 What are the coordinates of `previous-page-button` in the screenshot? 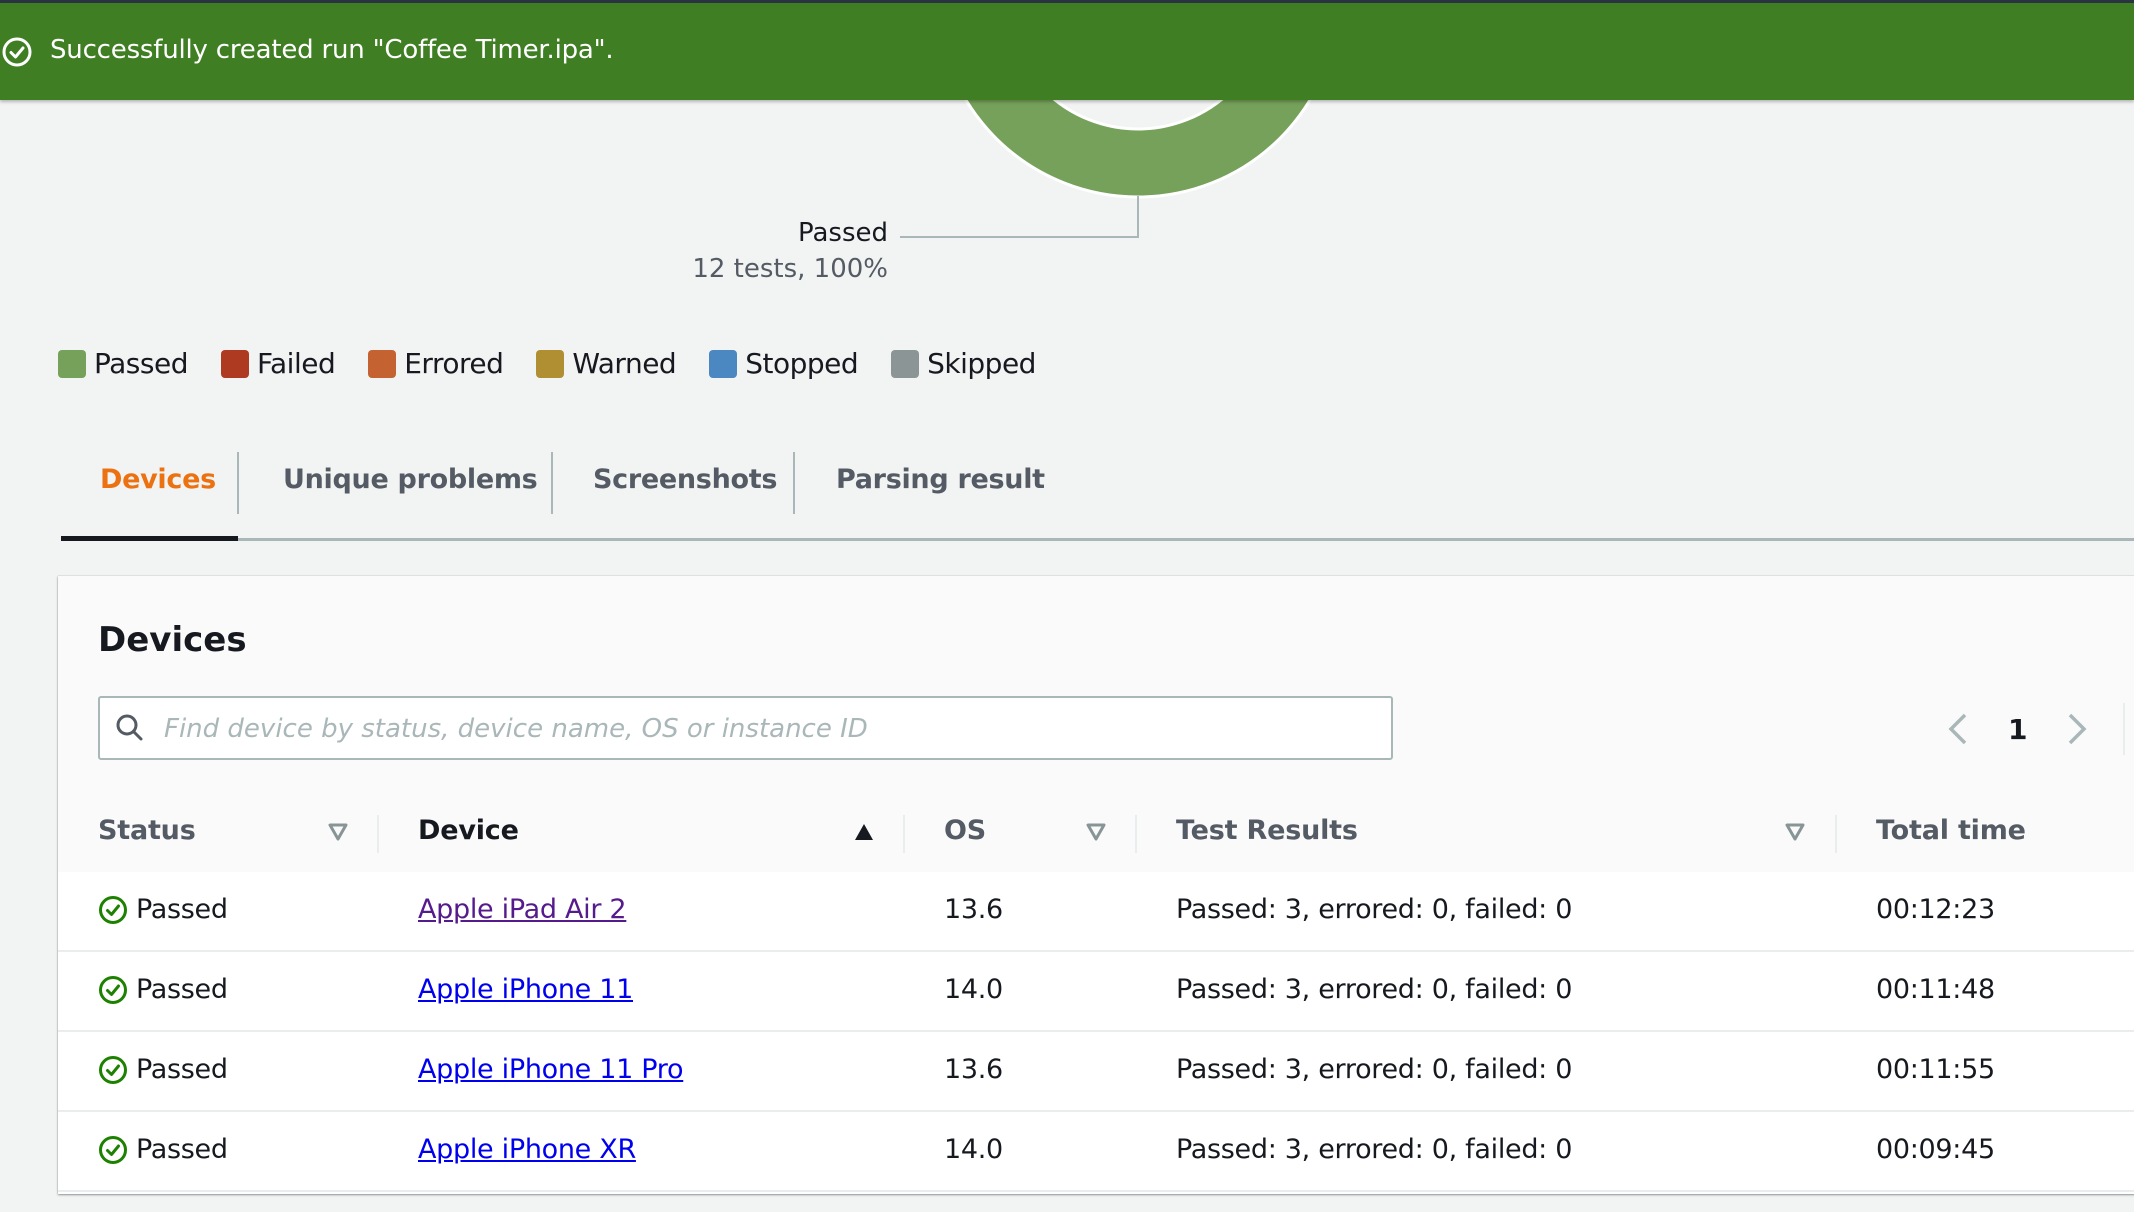 It's located at (1958, 729).